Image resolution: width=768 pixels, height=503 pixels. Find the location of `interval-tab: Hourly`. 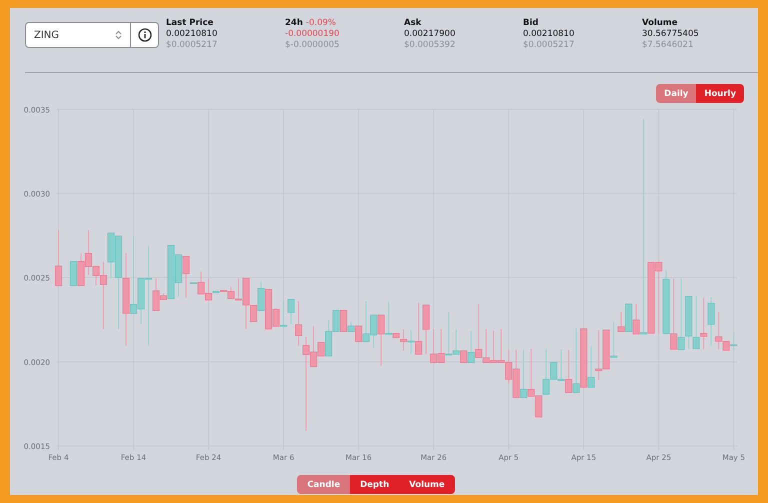

interval-tab: Hourly is located at coordinates (720, 93).